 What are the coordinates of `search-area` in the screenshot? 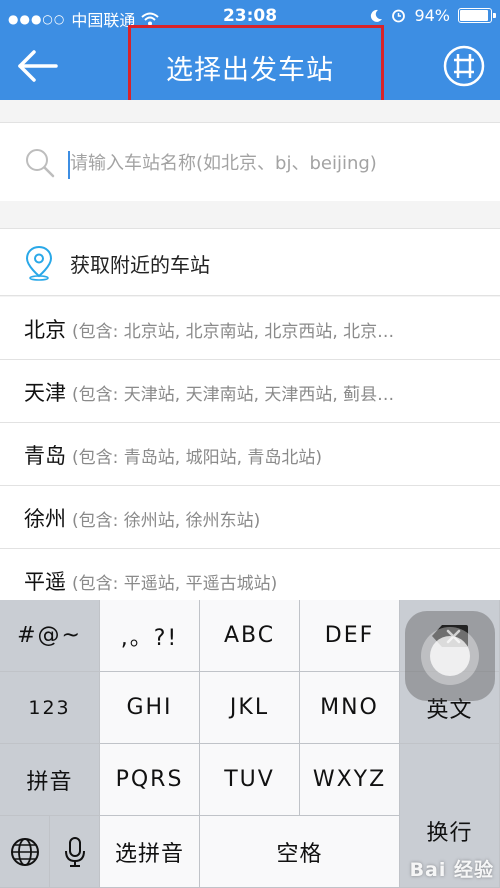 It's located at (250, 151).